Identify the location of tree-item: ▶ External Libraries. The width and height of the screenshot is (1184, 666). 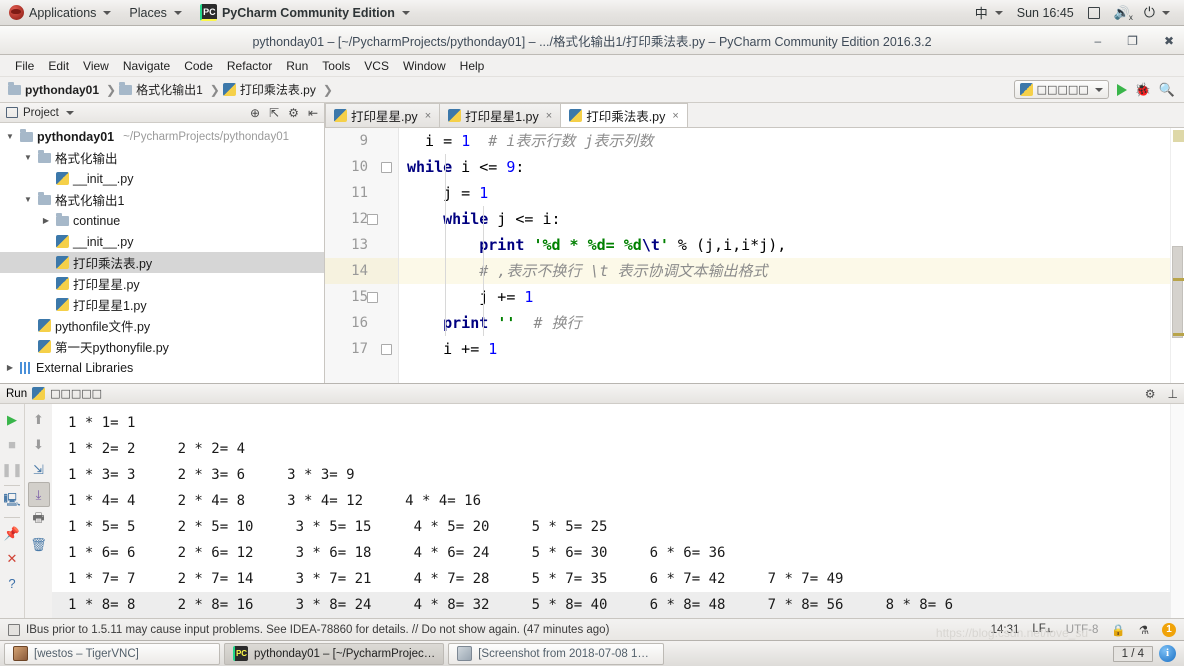
(162, 367).